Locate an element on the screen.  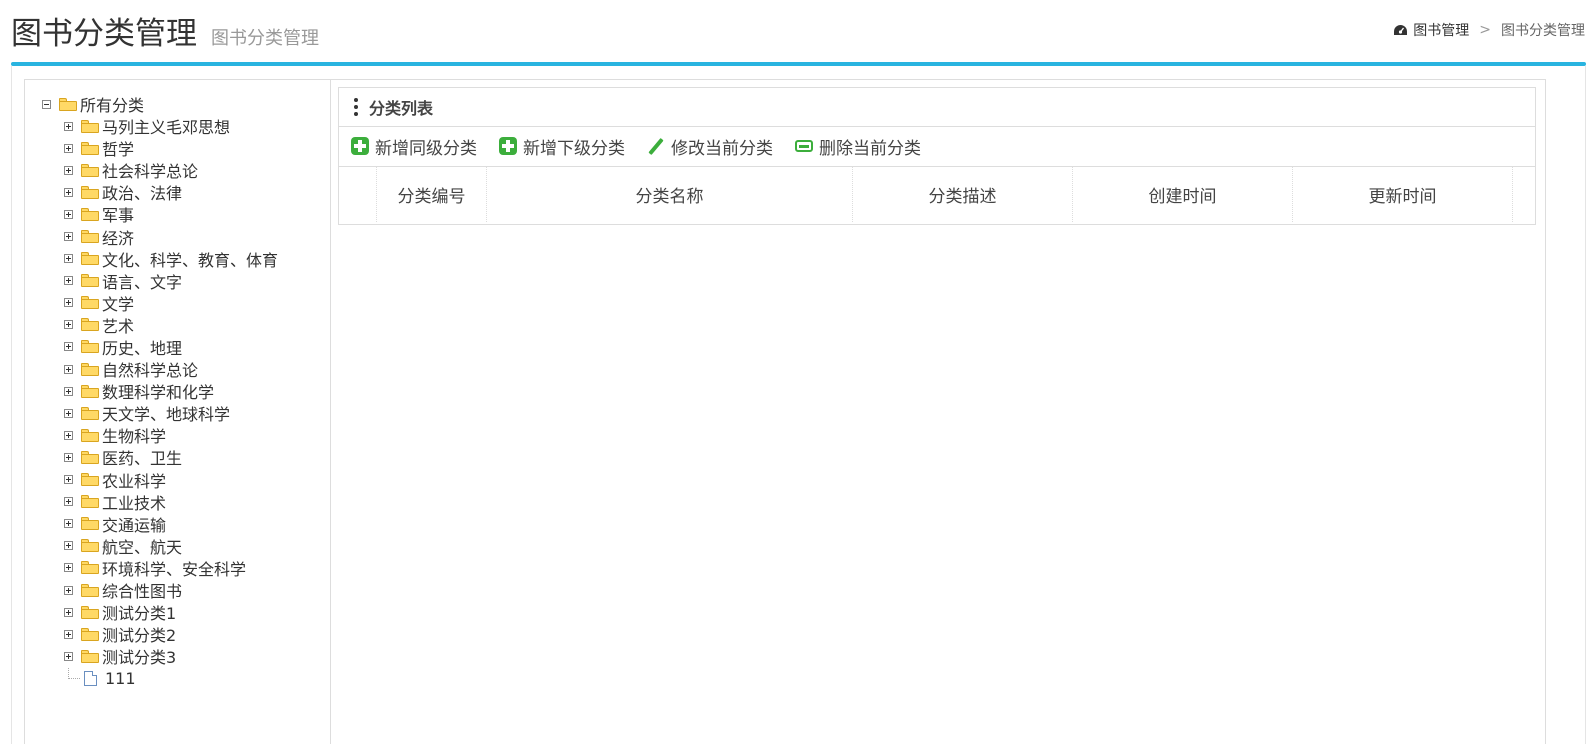
tree-node: 天文学、地球科学 is located at coordinates (171, 413).